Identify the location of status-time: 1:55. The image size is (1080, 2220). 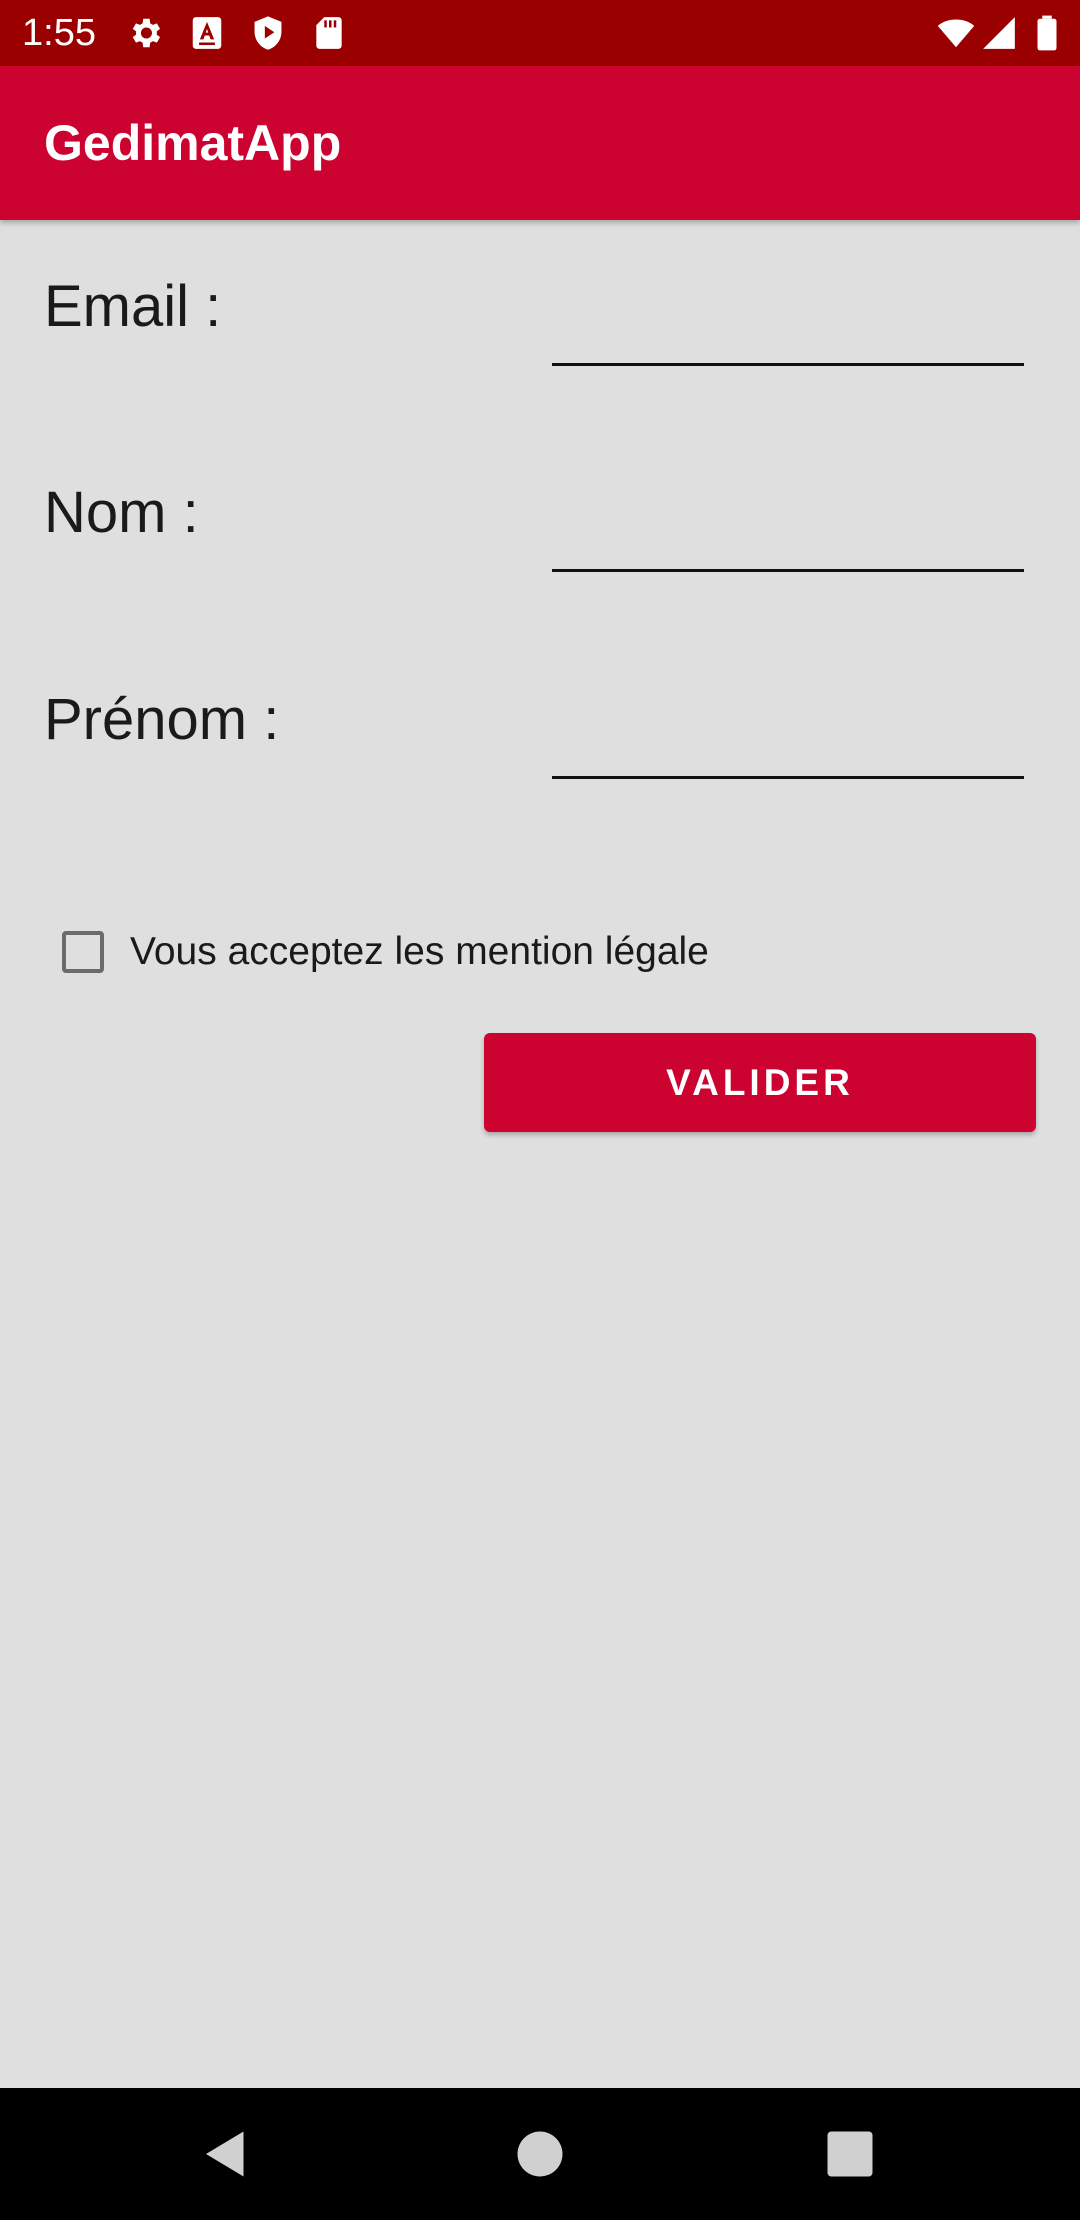
(59, 33).